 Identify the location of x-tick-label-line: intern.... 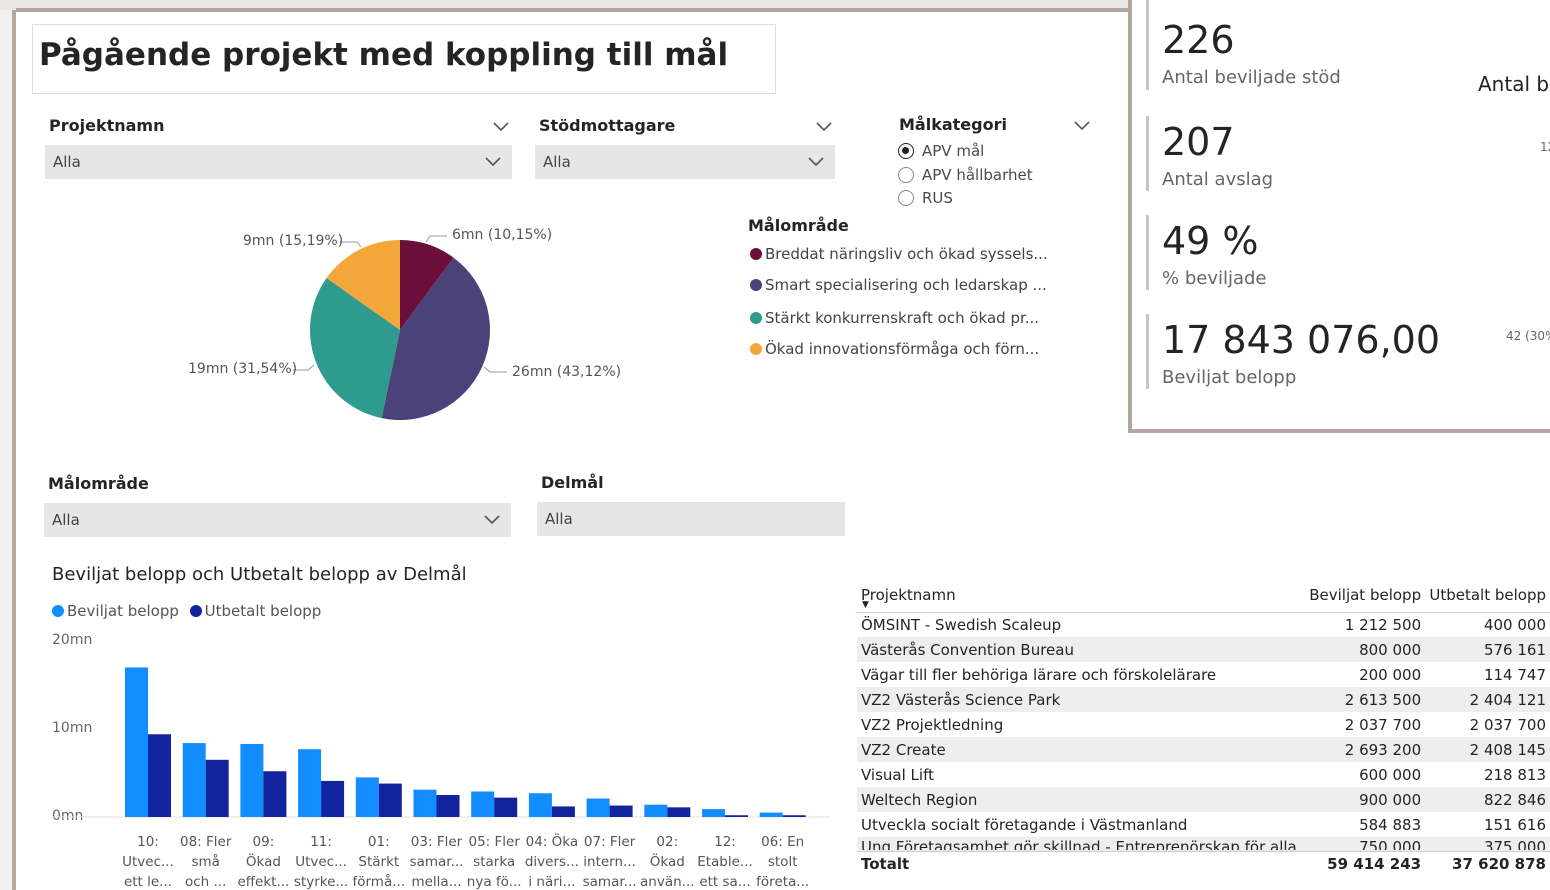
(609, 862).